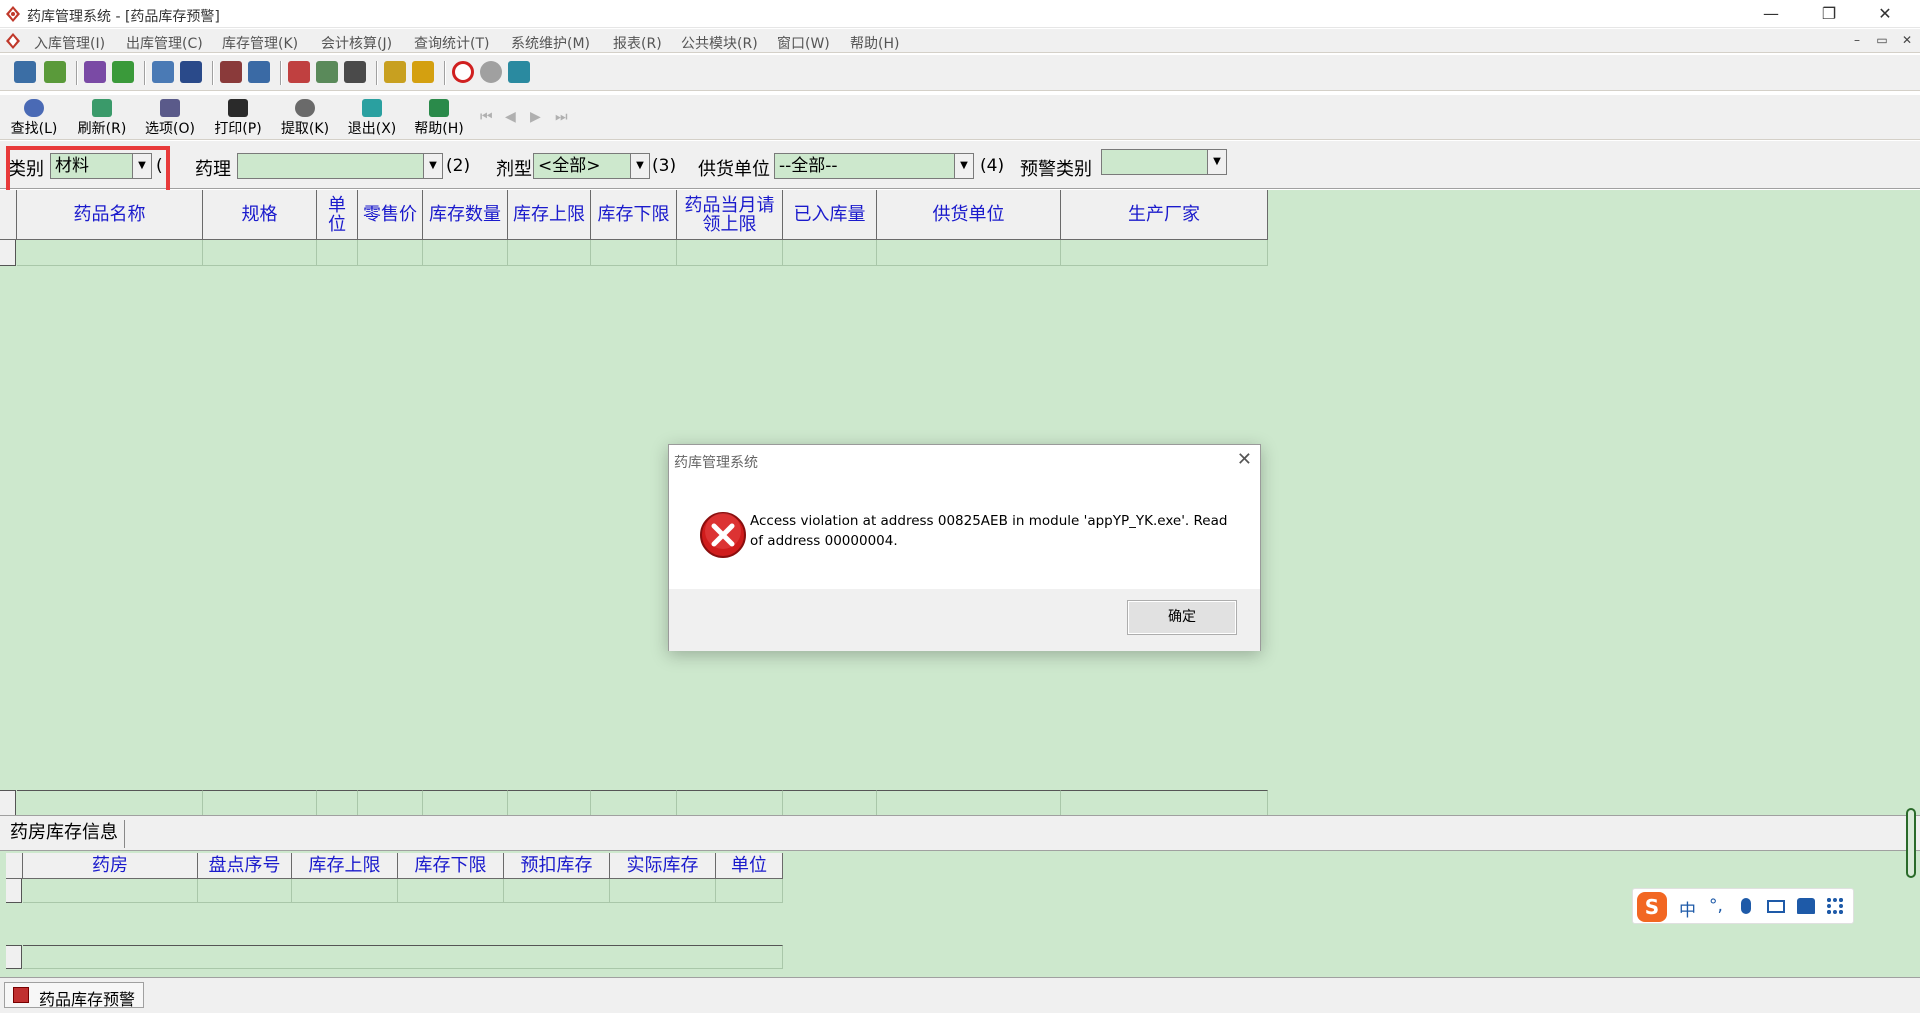 This screenshot has width=1920, height=1013. Describe the element at coordinates (231, 72) in the screenshot. I see `report-icon` at that location.